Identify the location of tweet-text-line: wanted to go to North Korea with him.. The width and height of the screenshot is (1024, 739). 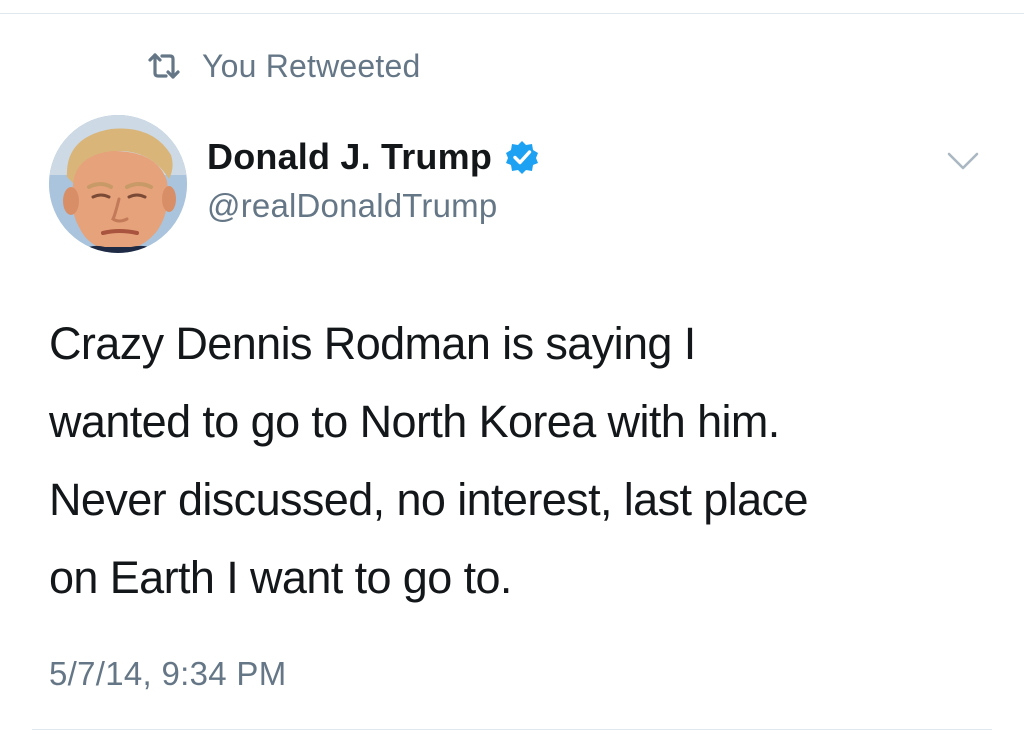
(414, 421).